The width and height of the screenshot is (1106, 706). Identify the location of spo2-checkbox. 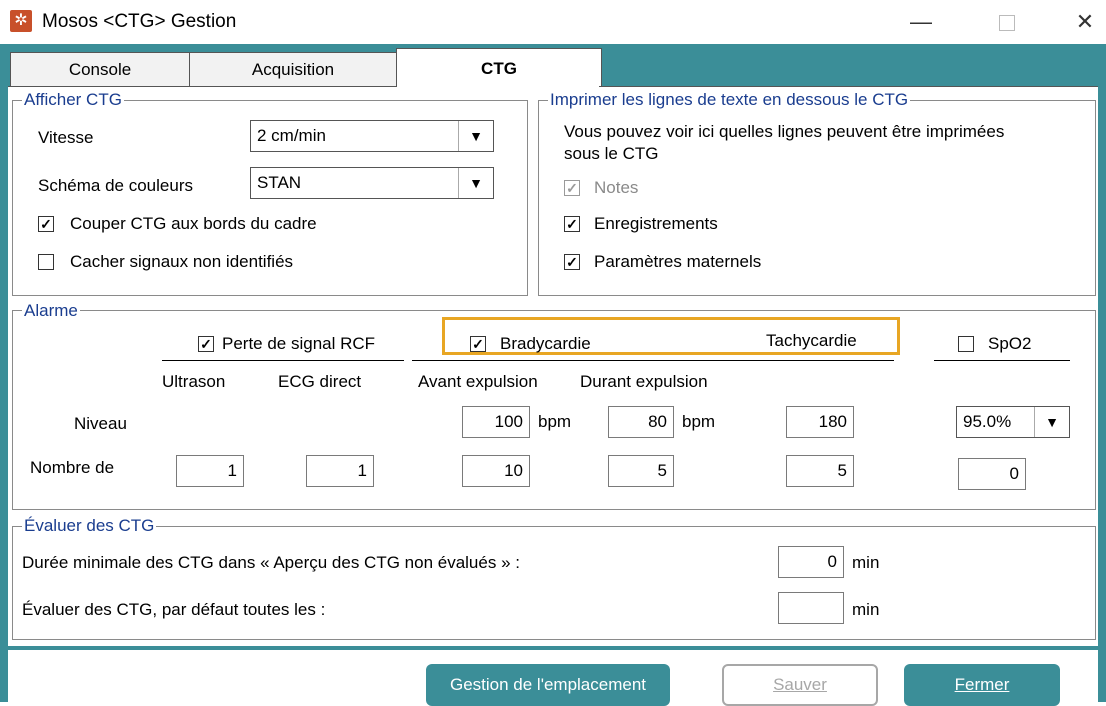
(966, 344).